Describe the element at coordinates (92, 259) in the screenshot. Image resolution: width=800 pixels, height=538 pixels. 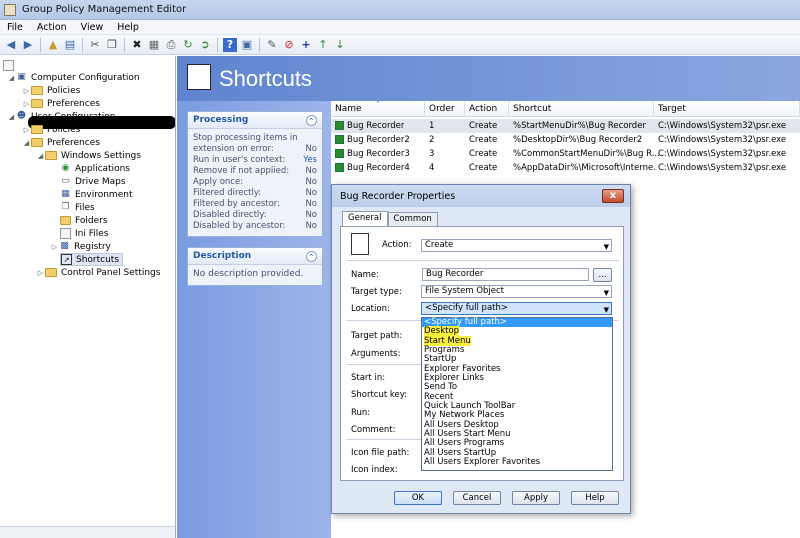
I see `tree-shortcuts: ↗ Shortcuts` at that location.